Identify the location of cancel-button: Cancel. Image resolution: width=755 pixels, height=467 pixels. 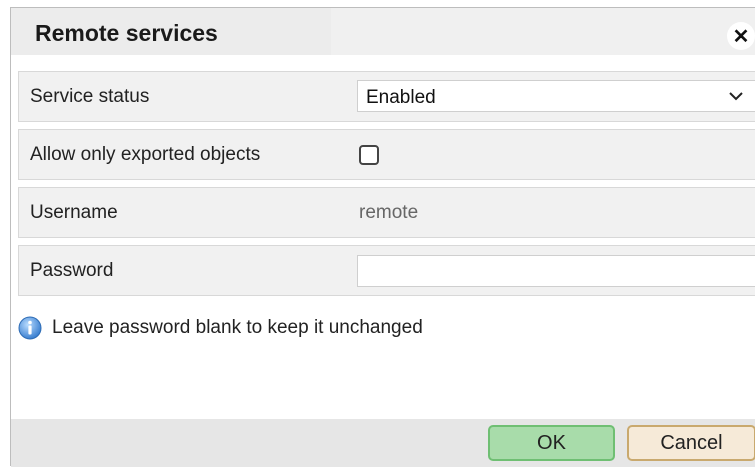
(691, 443).